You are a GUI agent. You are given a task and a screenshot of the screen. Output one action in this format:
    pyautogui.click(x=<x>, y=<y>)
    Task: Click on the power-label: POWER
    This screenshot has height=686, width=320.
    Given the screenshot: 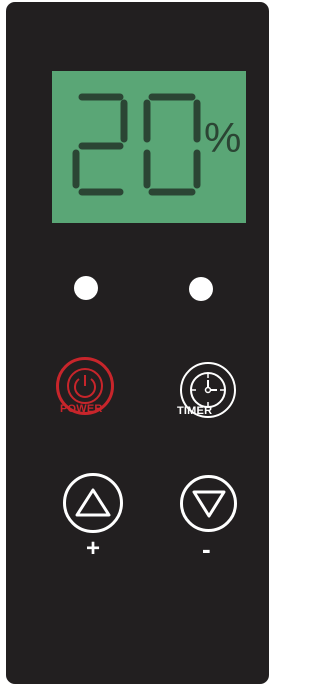 What is the action you would take?
    pyautogui.click(x=81, y=409)
    